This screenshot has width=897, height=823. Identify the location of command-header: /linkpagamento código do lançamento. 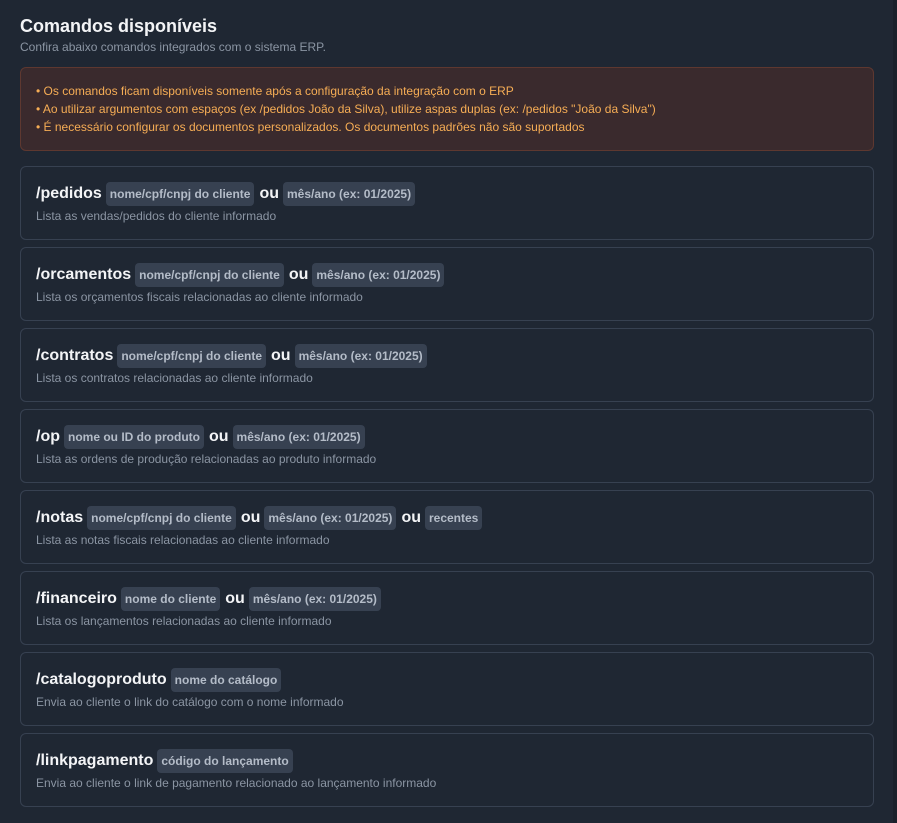
(454, 761).